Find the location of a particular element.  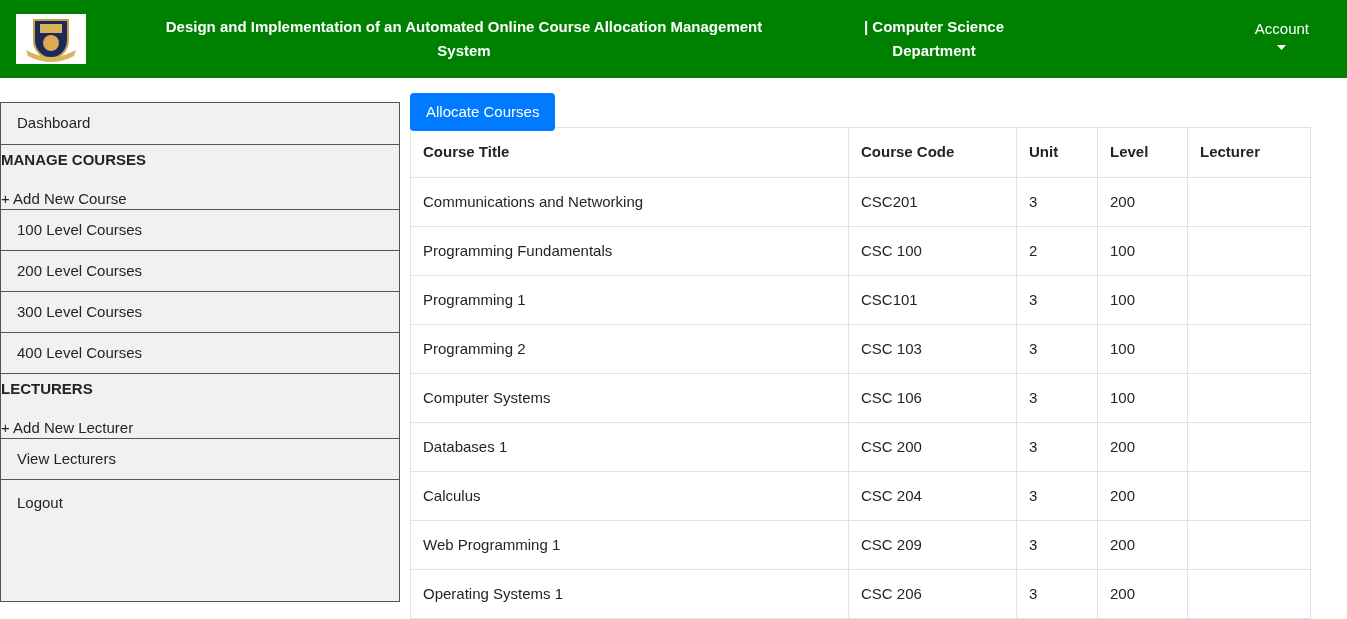

caret-icon is located at coordinates (1282, 47).